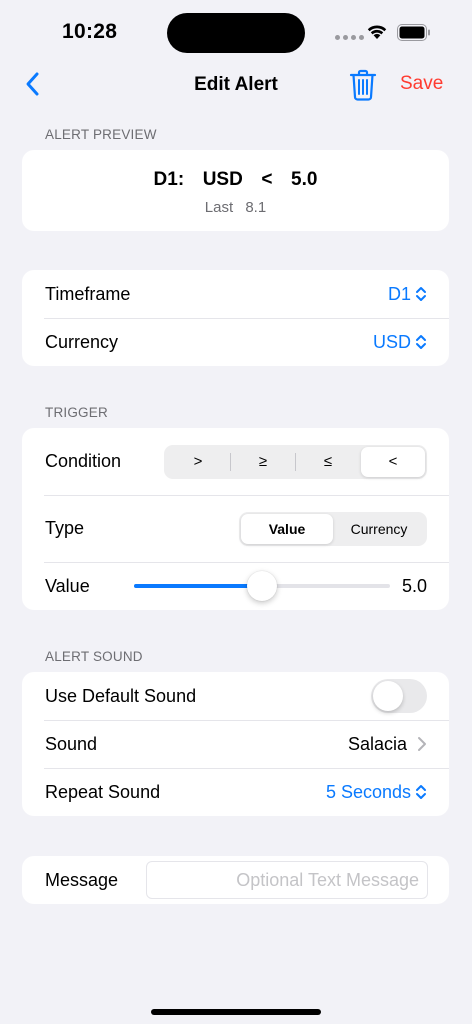 The height and width of the screenshot is (1024, 472). What do you see at coordinates (65, 528) in the screenshot?
I see `type-label: Type` at bounding box center [65, 528].